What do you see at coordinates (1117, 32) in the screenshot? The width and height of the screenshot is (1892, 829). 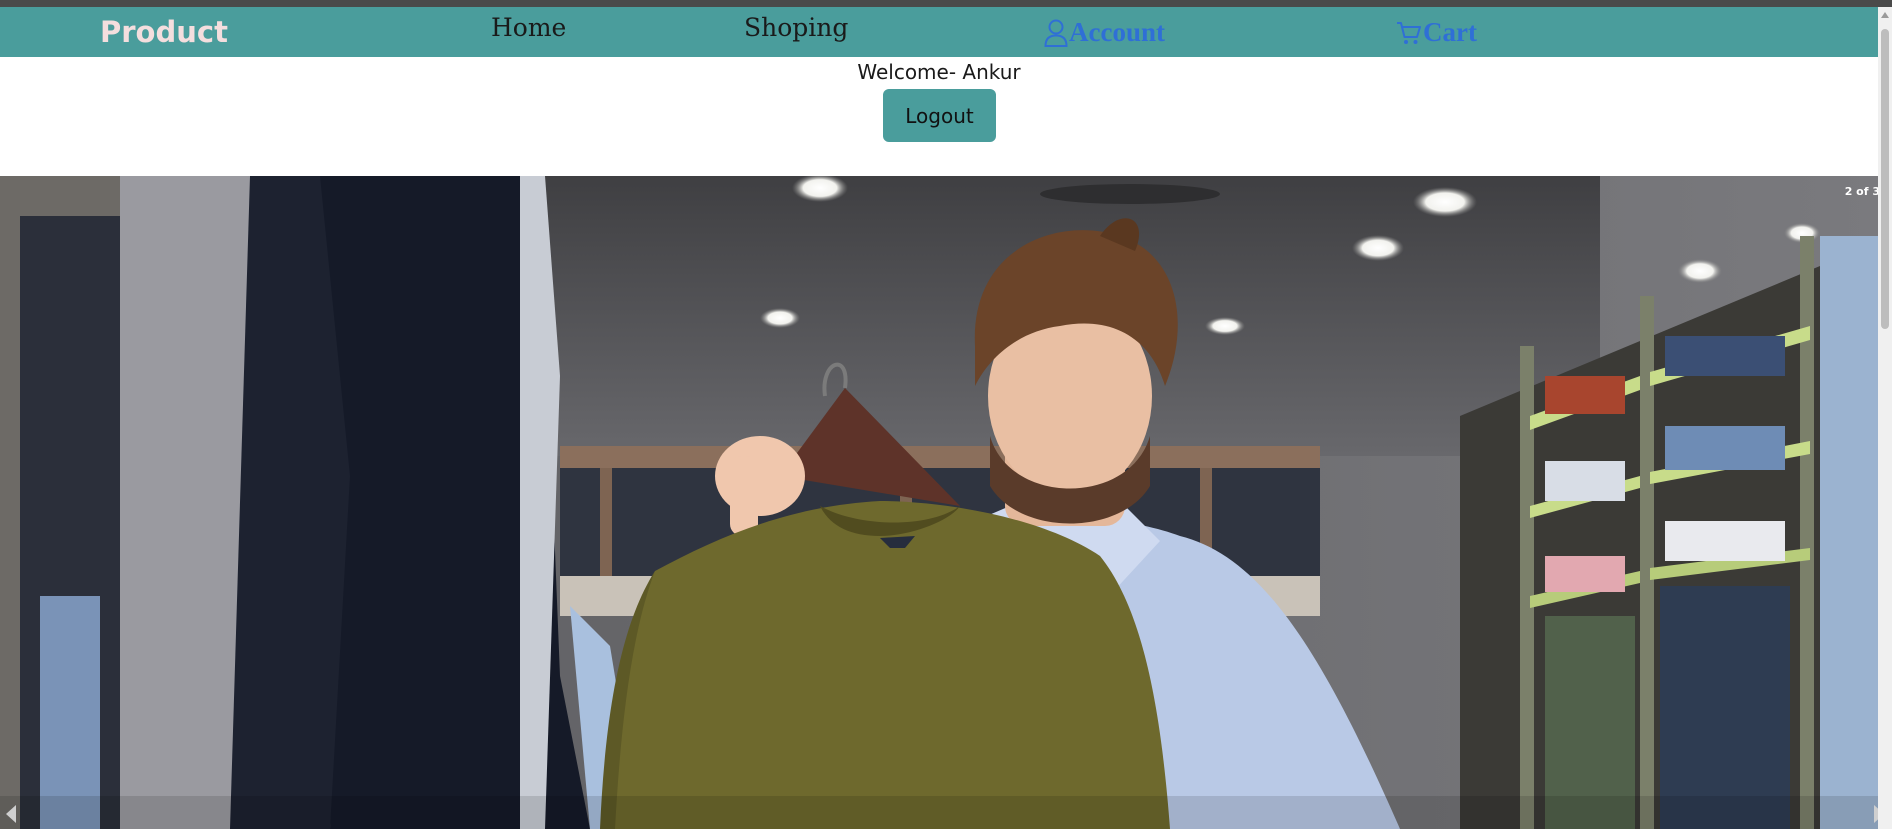 I see `account-label: Account` at bounding box center [1117, 32].